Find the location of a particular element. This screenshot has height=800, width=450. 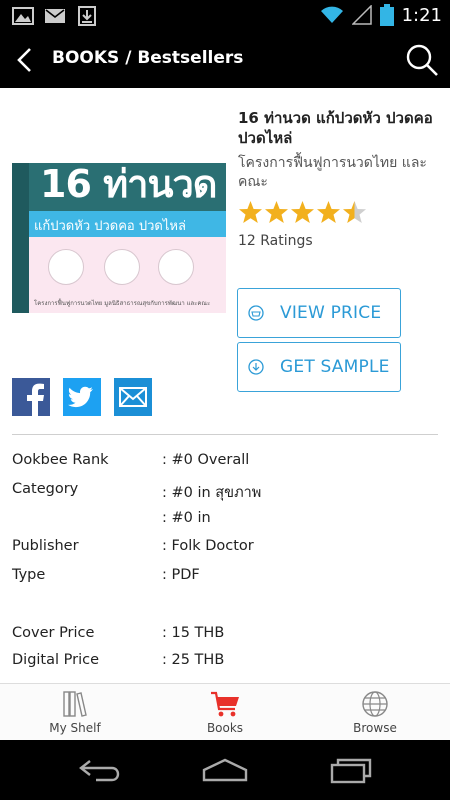

info-row-type: Type : PDF is located at coordinates (222, 580).